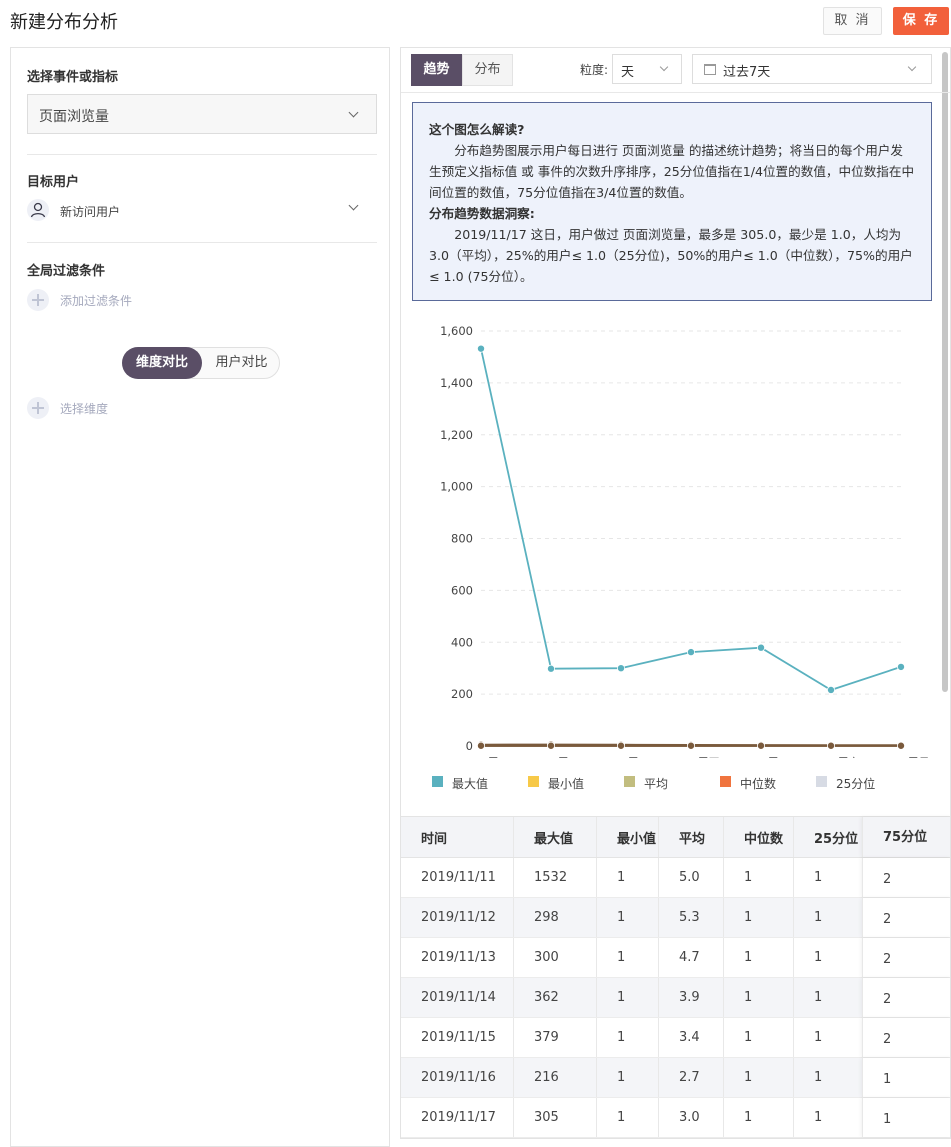  I want to click on legend-item: 25分位, so click(845, 783).